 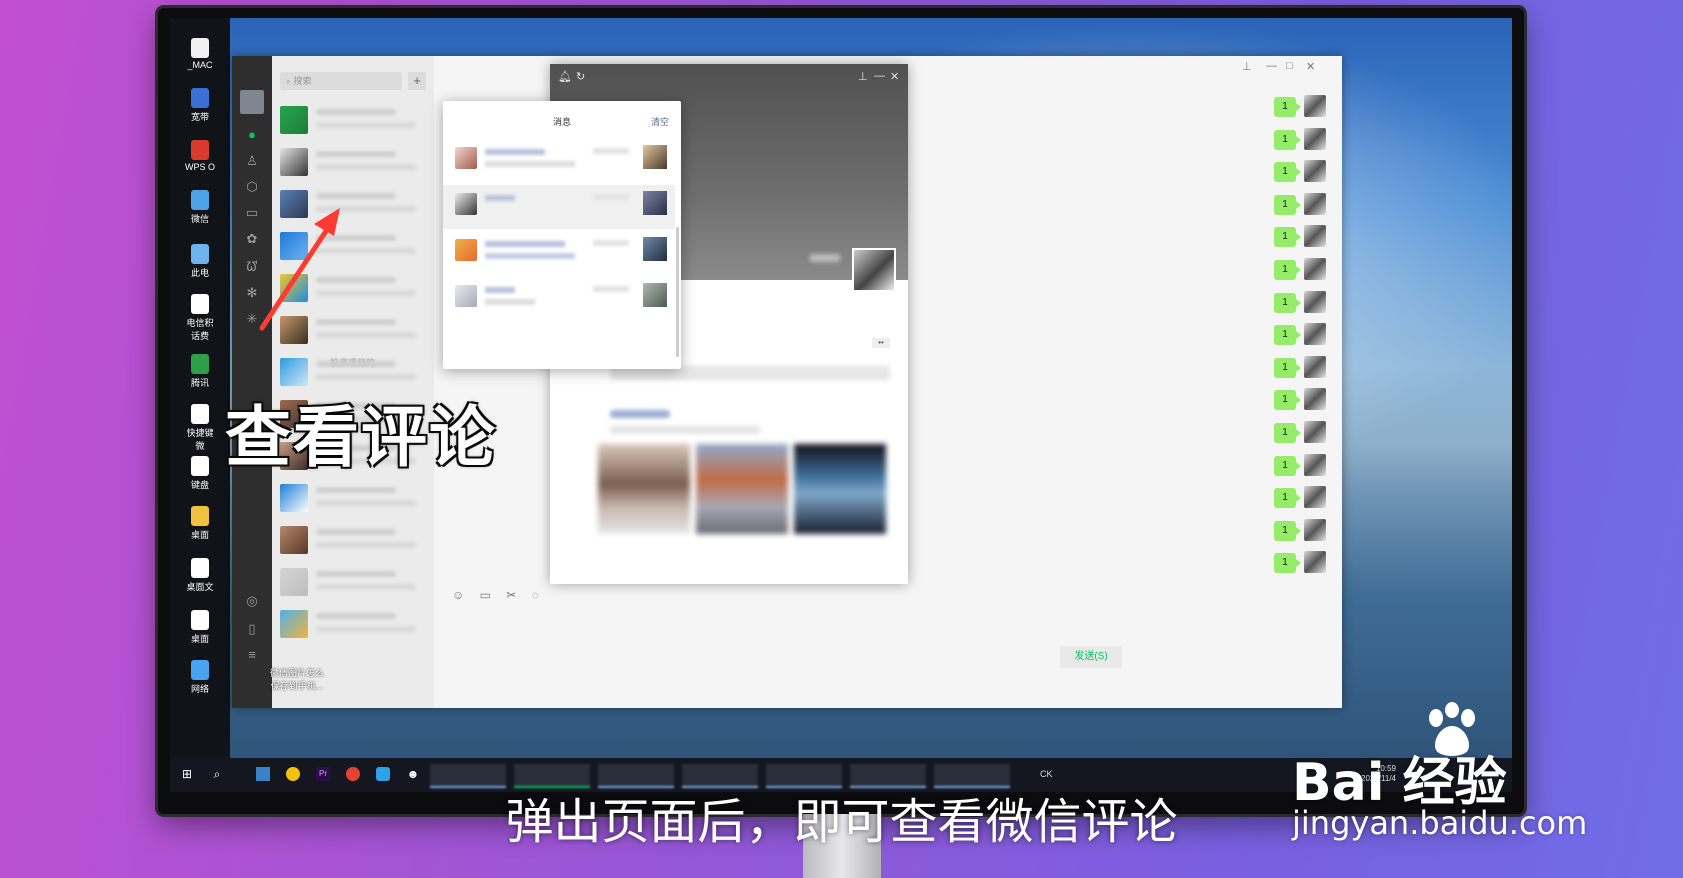 I want to click on baidu-jingyan-watermark: Bai 经验 jingyan.baidu.com, so click(x=1460, y=773).